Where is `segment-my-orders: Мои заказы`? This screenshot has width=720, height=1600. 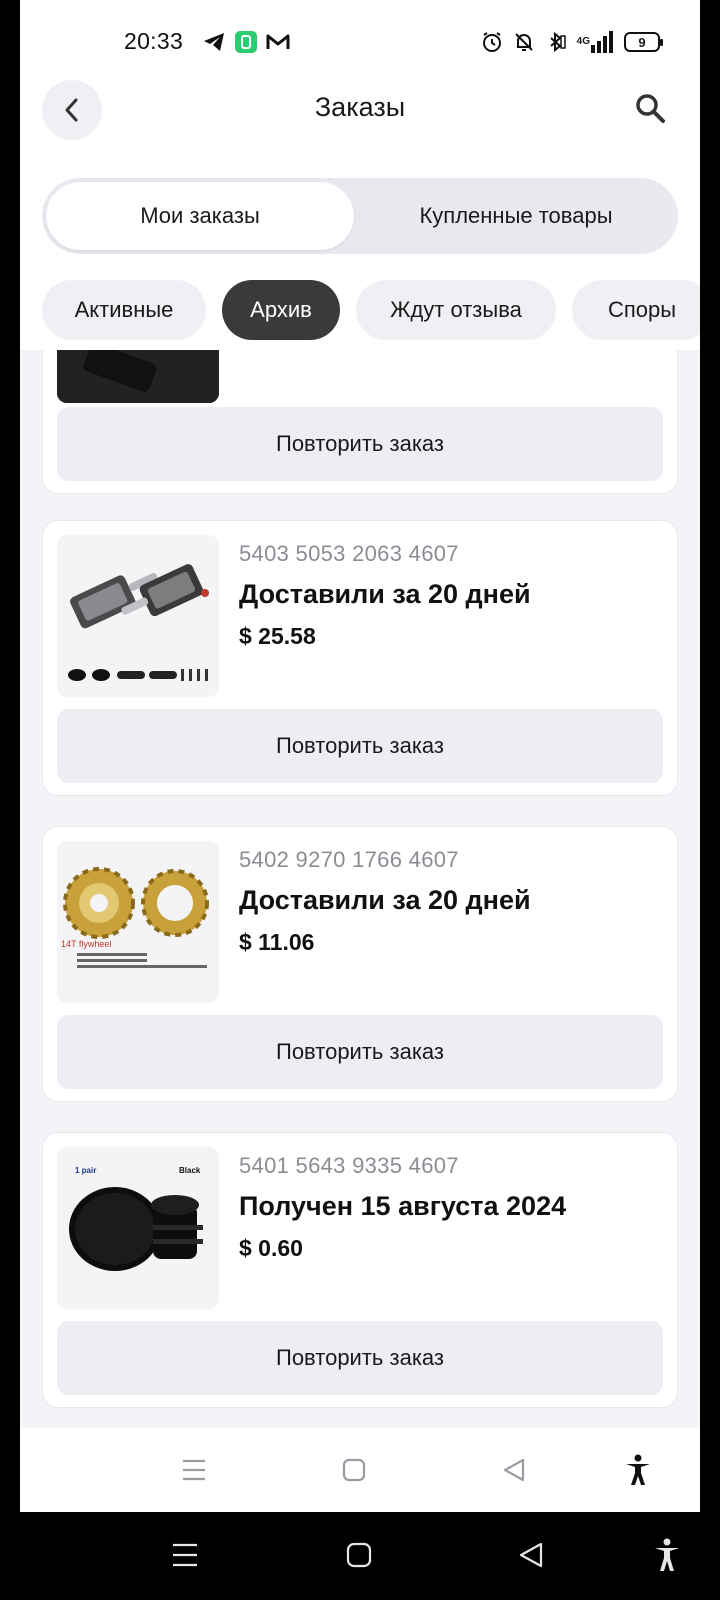
segment-my-orders: Мои заказы is located at coordinates (200, 216).